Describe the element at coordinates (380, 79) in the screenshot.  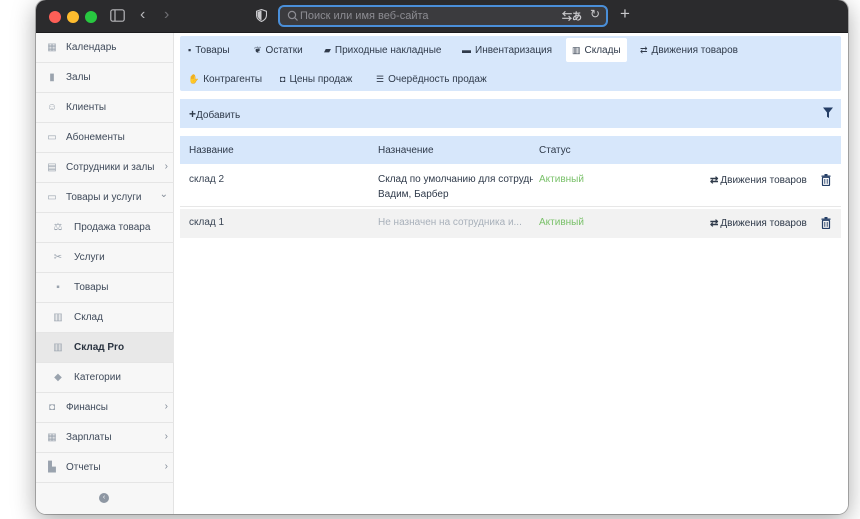
I see `list-icon: ☰` at that location.